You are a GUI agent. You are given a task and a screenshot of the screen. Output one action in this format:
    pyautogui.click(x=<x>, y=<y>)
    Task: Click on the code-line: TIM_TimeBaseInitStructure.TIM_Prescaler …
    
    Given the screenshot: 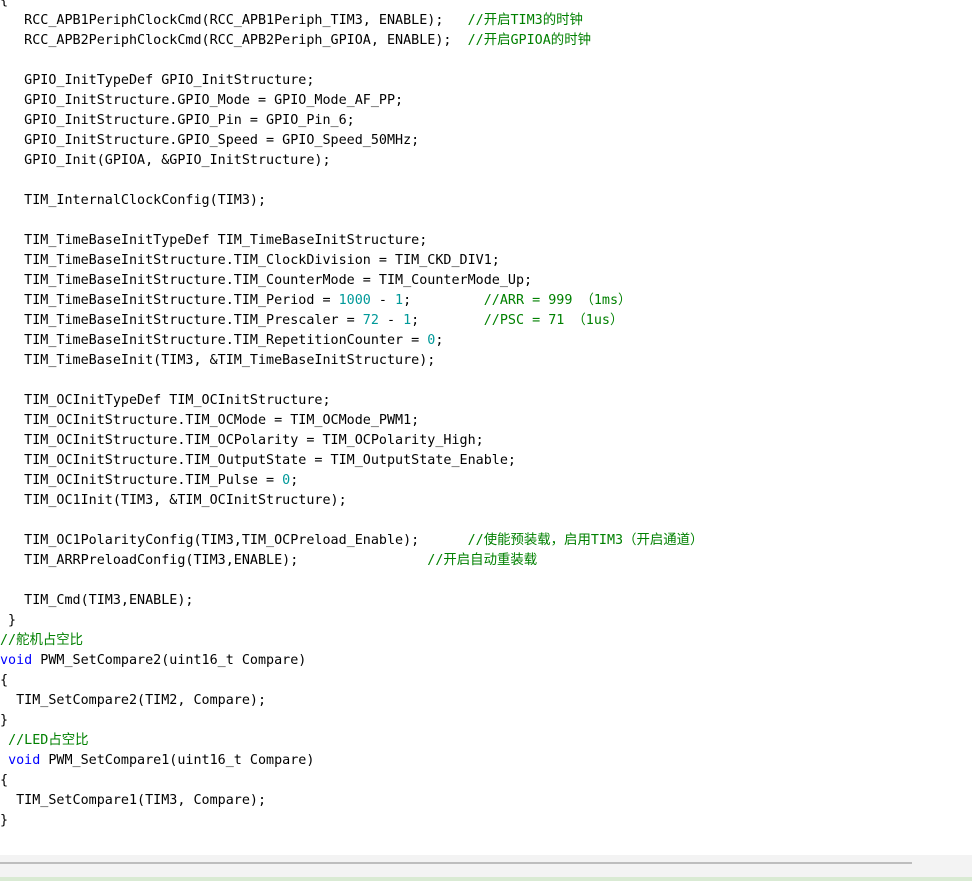 What is the action you would take?
    pyautogui.click(x=311, y=321)
    